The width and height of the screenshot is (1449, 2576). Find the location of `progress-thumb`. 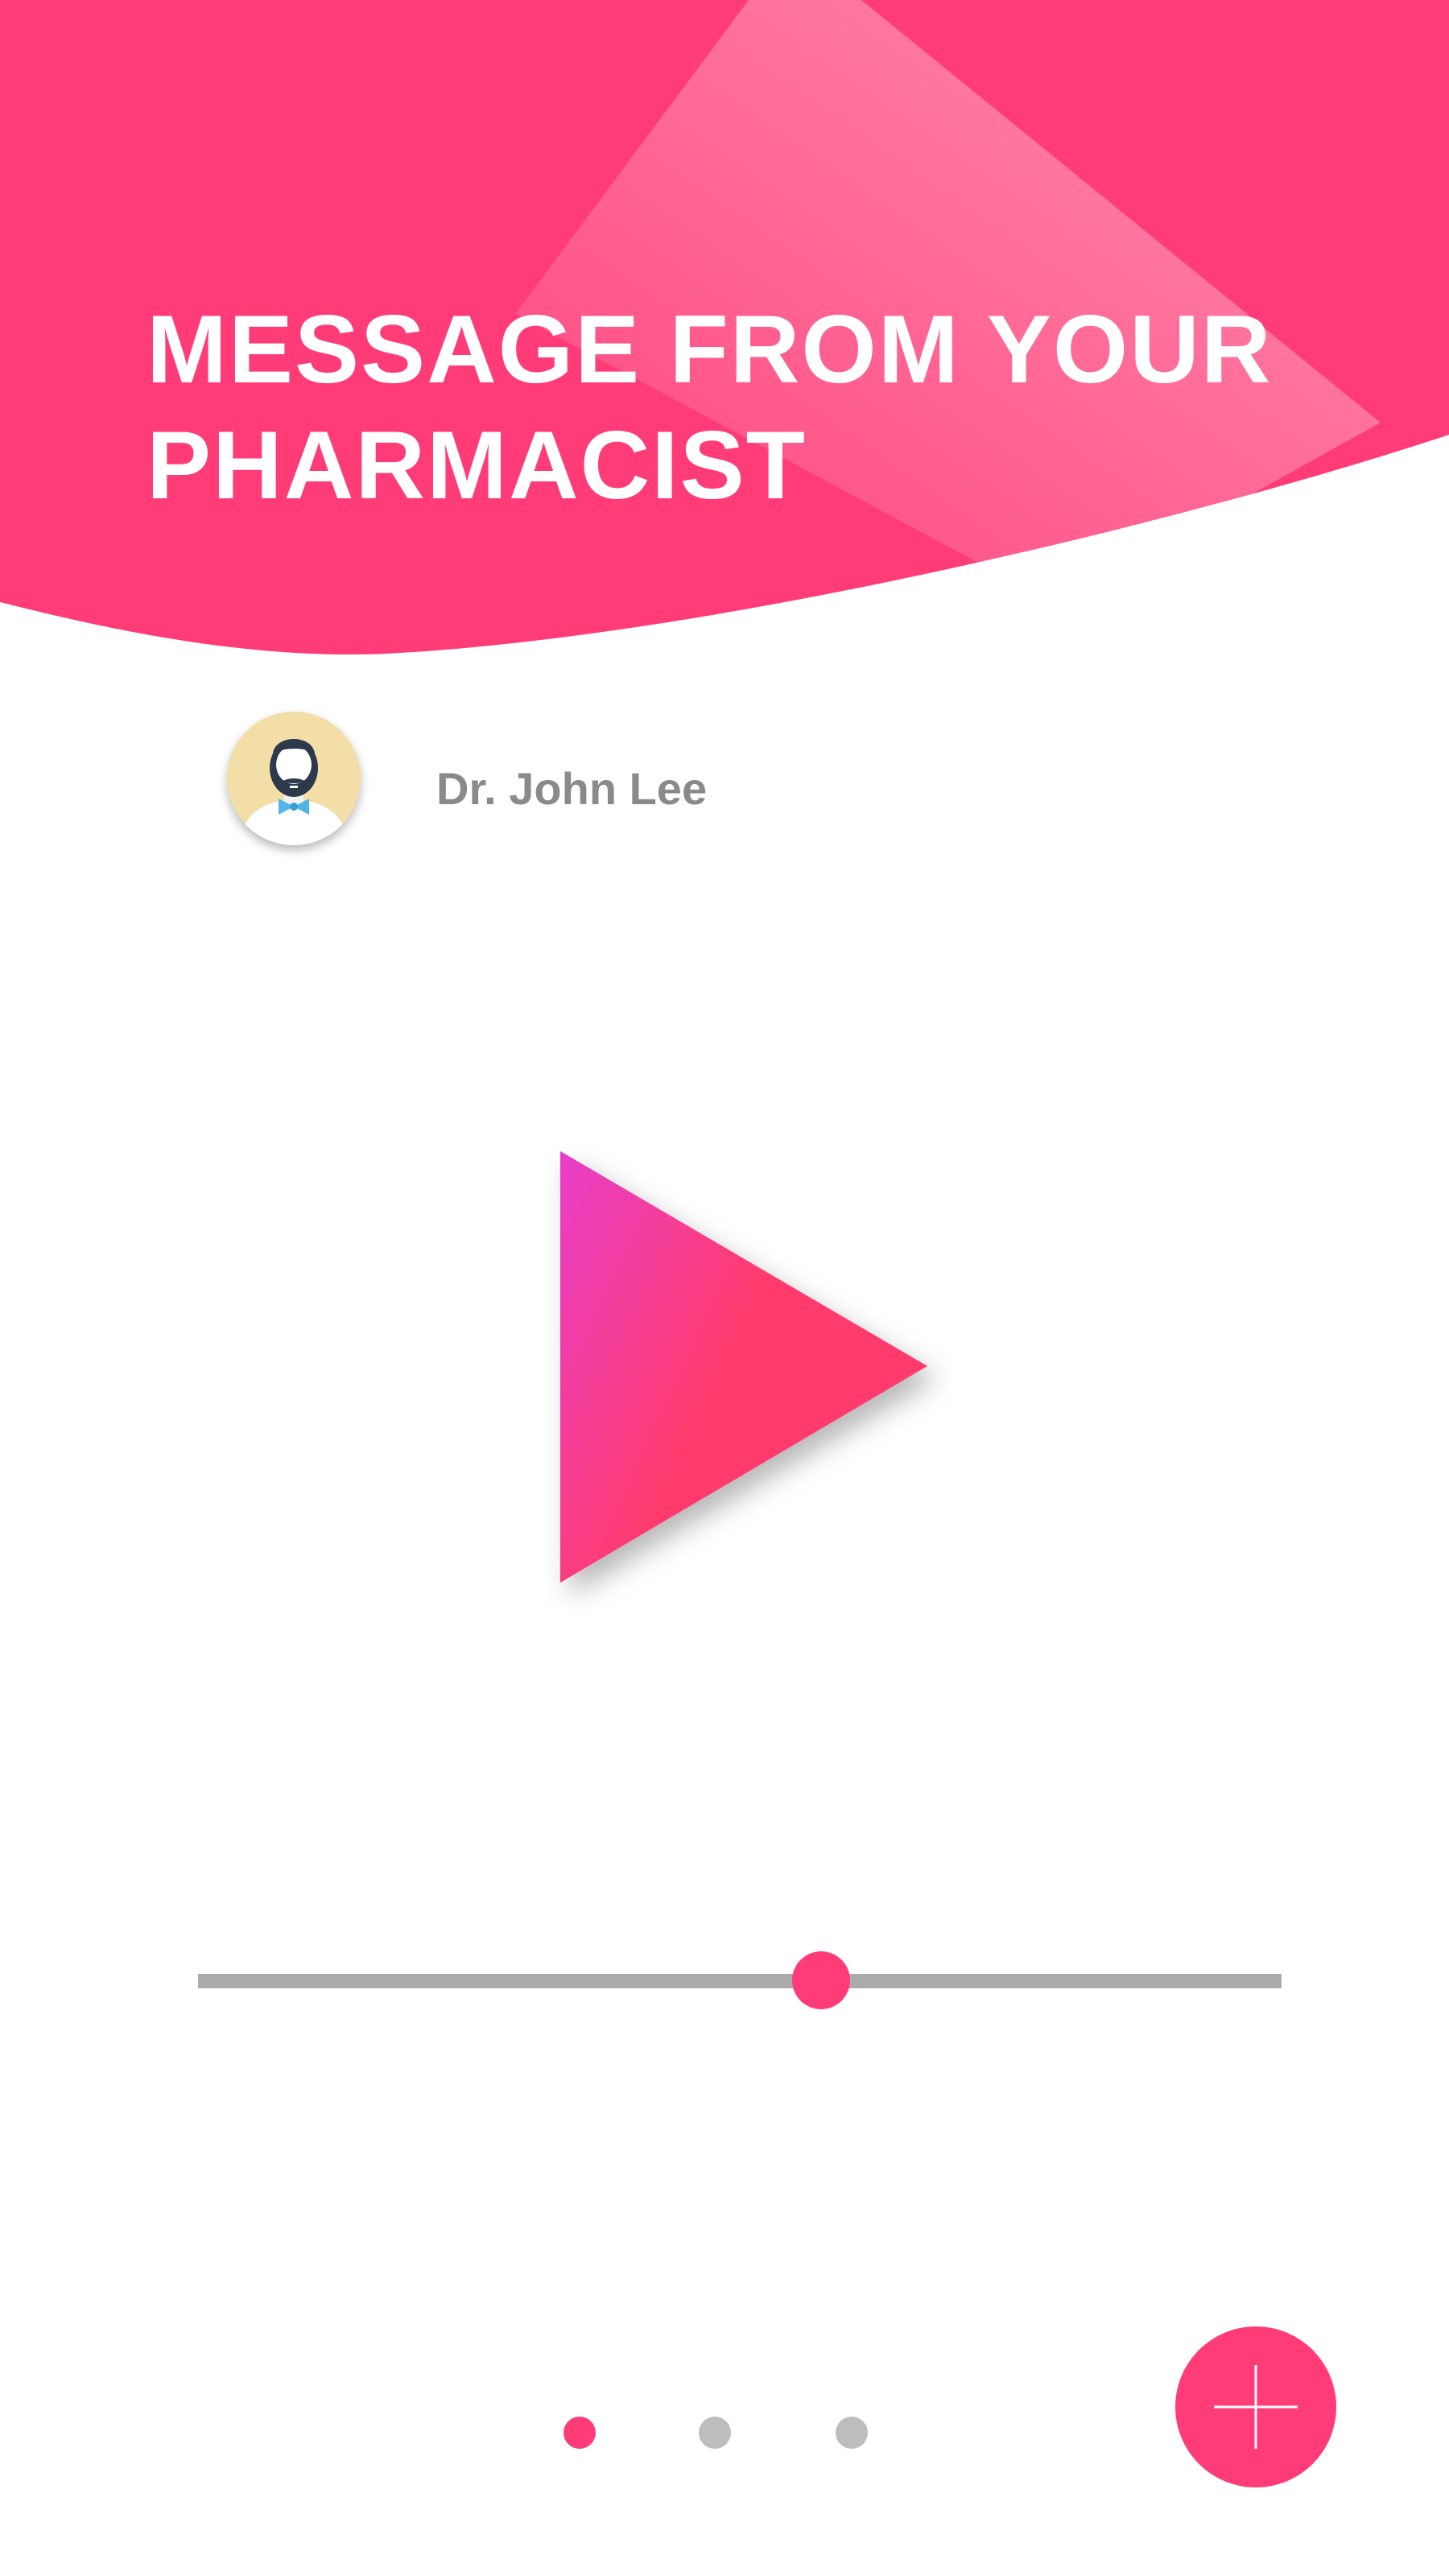

progress-thumb is located at coordinates (820, 1980).